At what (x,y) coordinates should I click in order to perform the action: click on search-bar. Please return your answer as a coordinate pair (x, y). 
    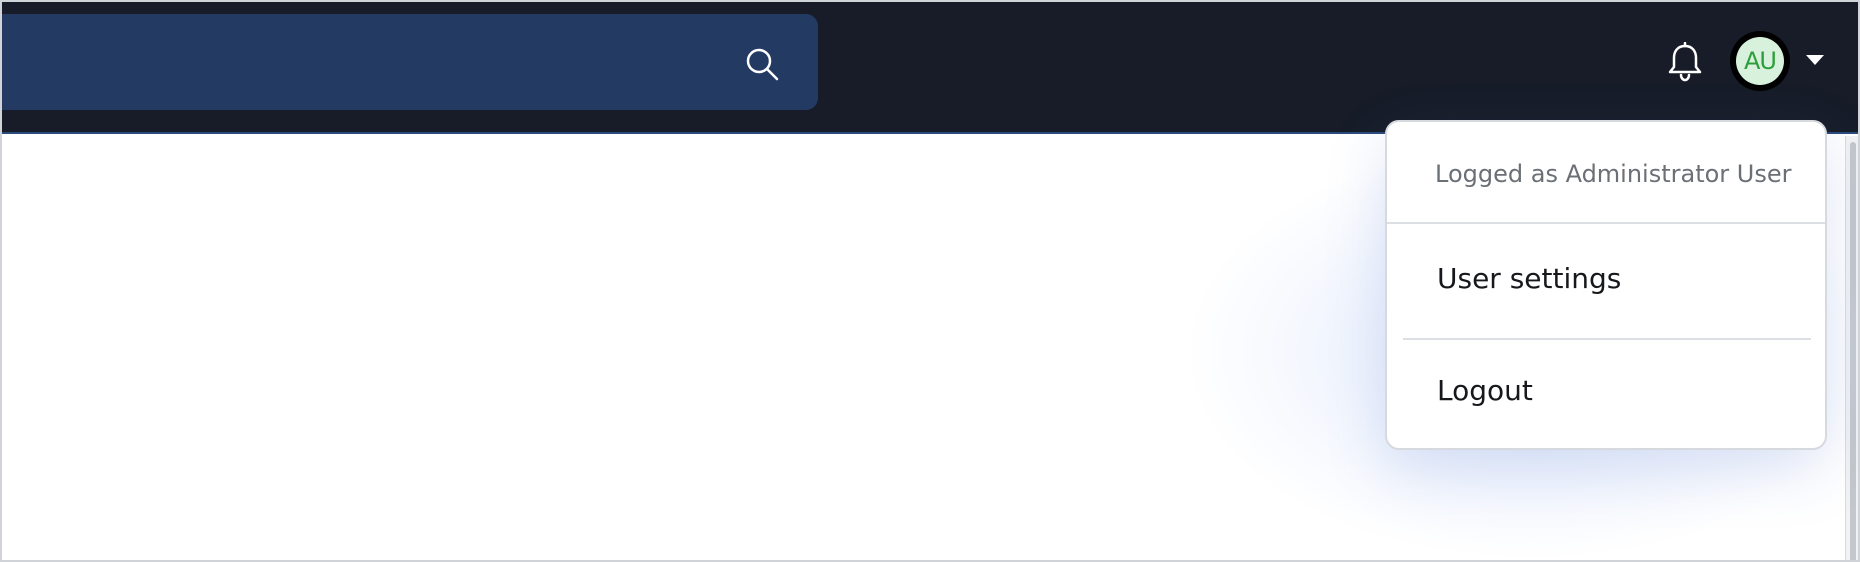
    Looking at the image, I should click on (410, 63).